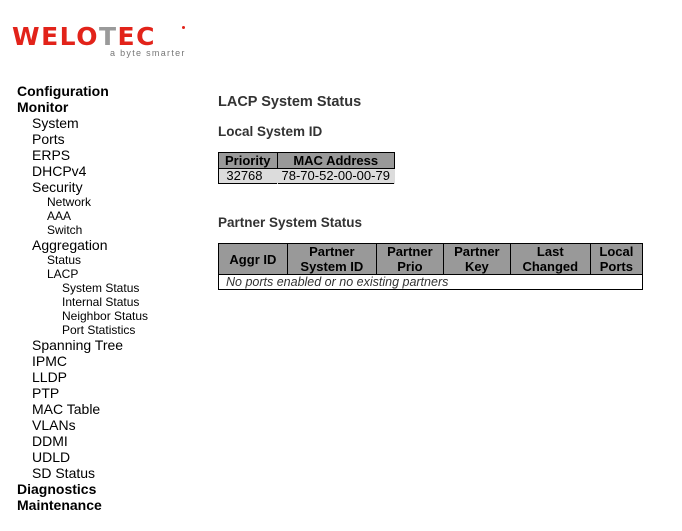 The height and width of the screenshot is (531, 682). I want to click on welotec-logo: WELOTEC a byte smarter, so click(102, 44).